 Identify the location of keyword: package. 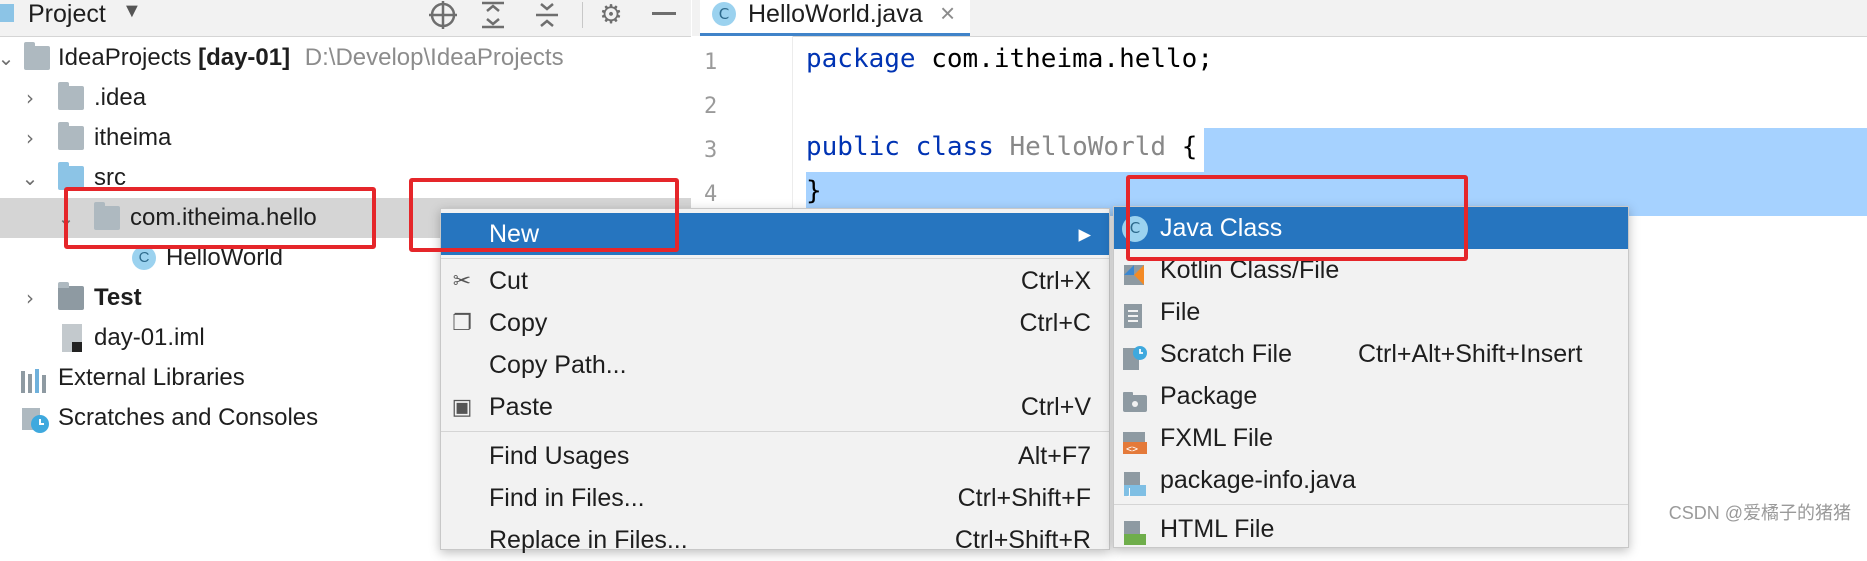
(861, 59).